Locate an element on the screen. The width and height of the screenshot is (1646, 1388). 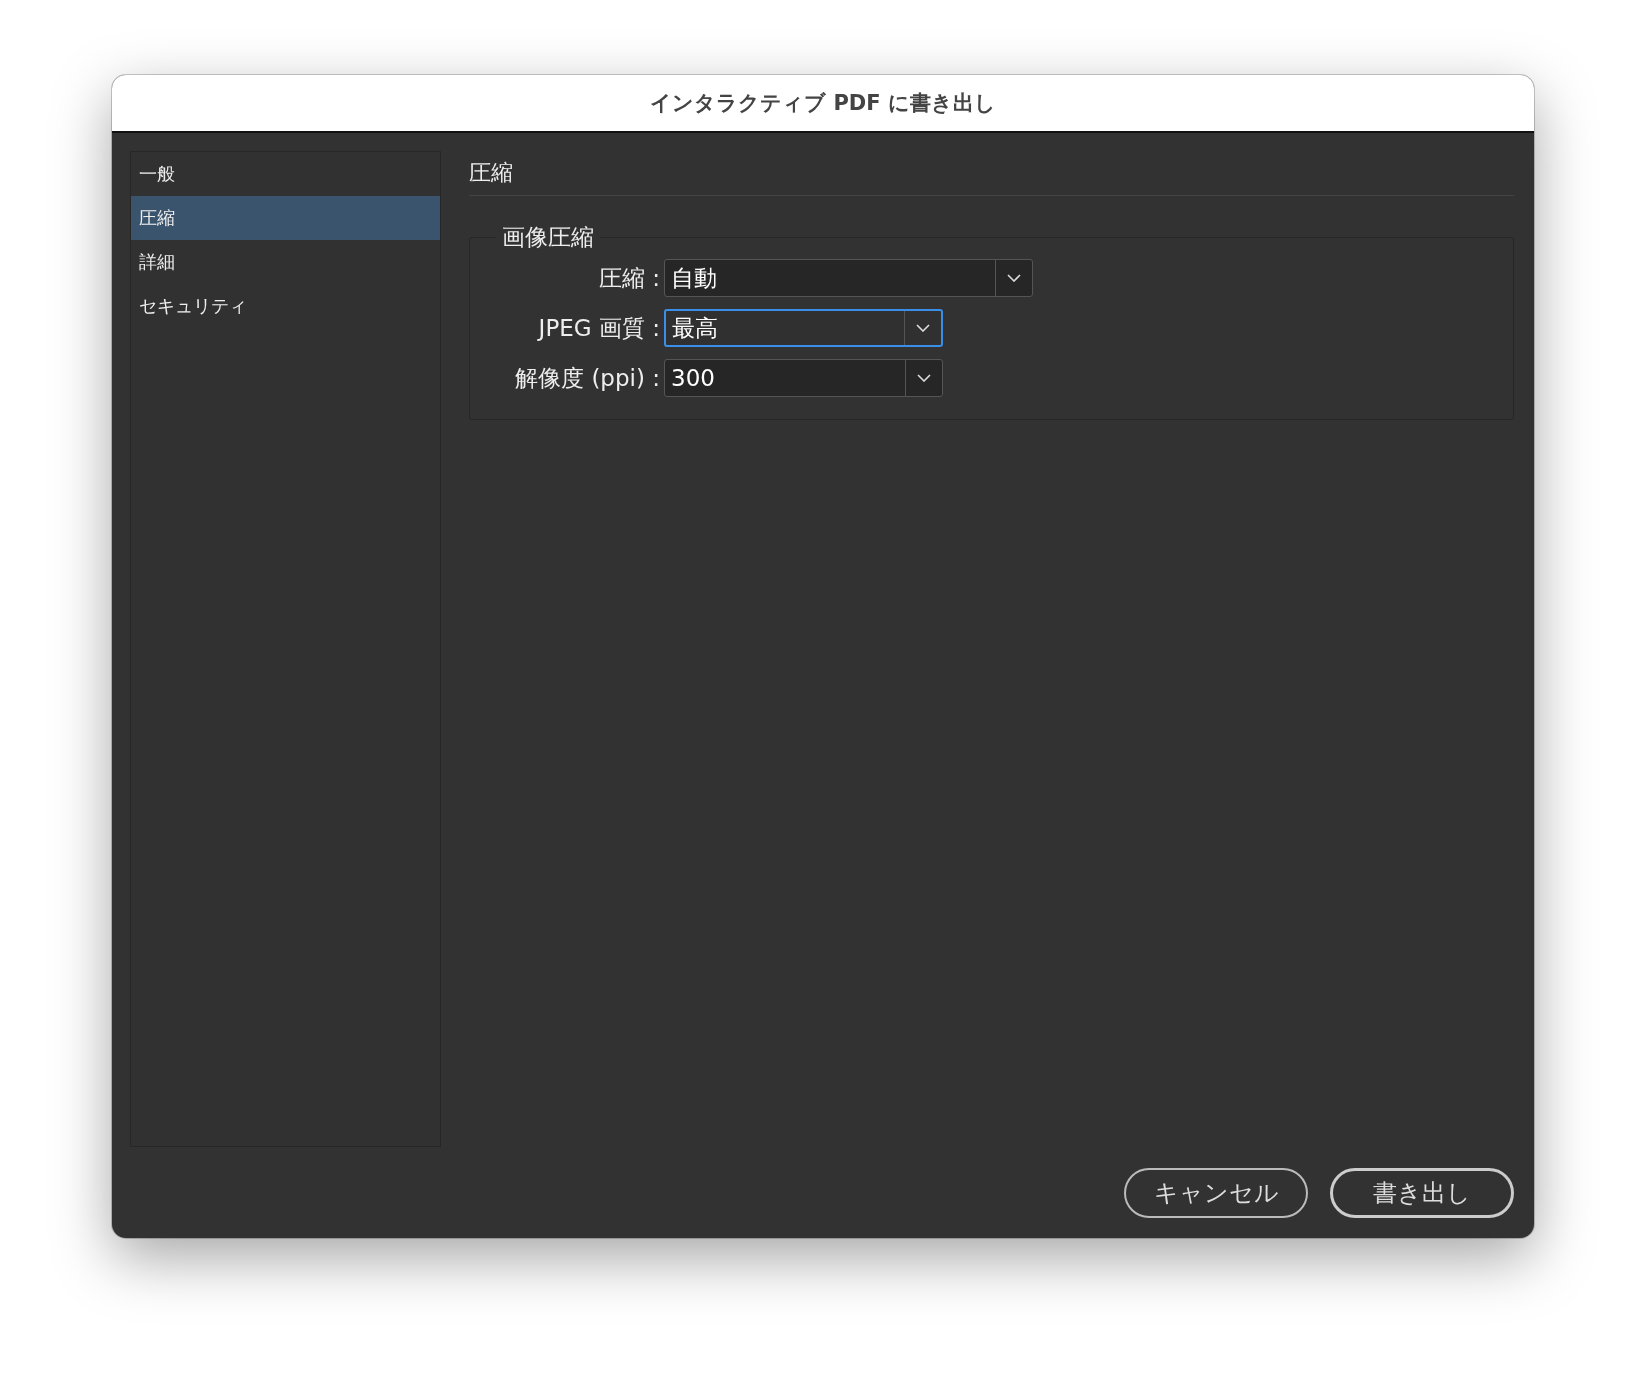
dropdown-value: 最高 is located at coordinates (695, 328).